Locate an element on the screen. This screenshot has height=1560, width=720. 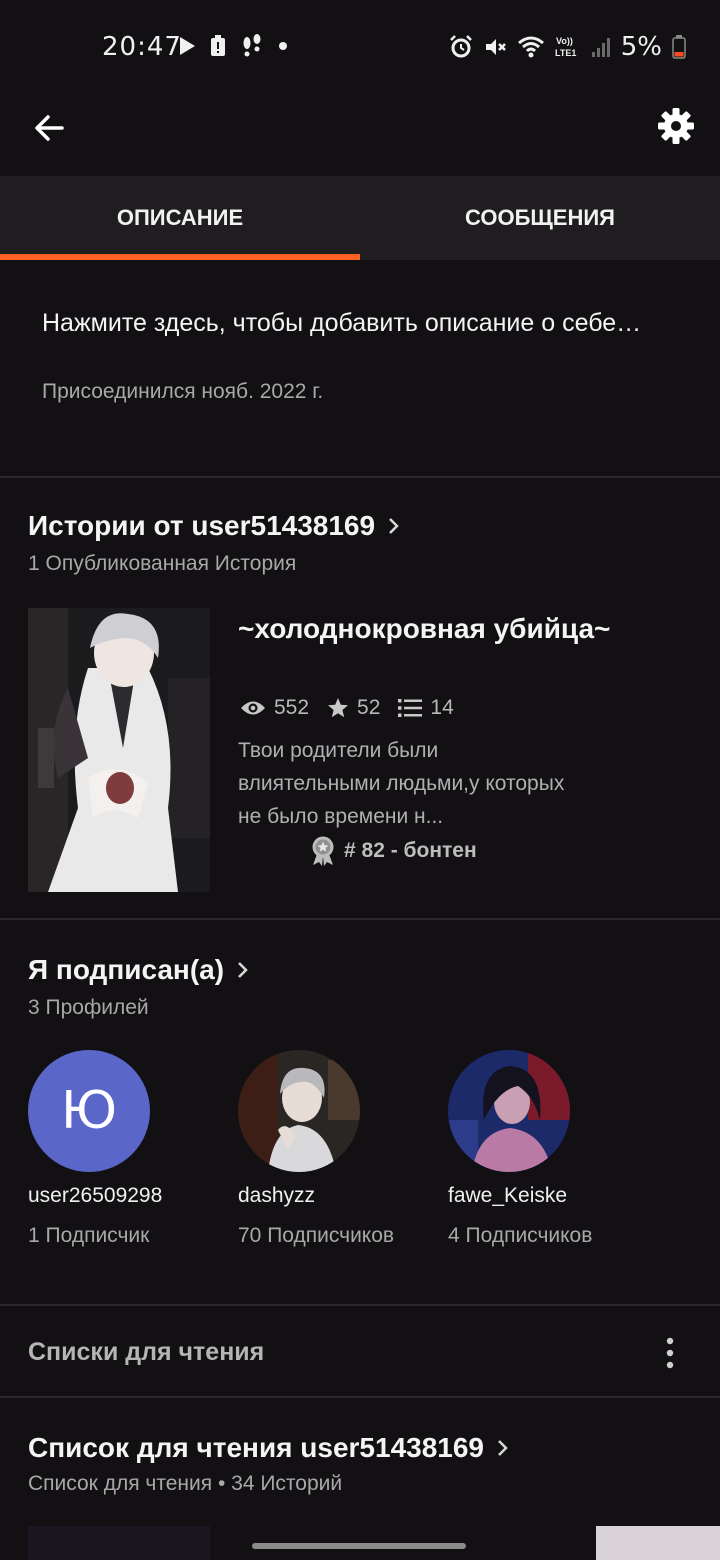
reads-stat: 552 is located at coordinates (274, 708).